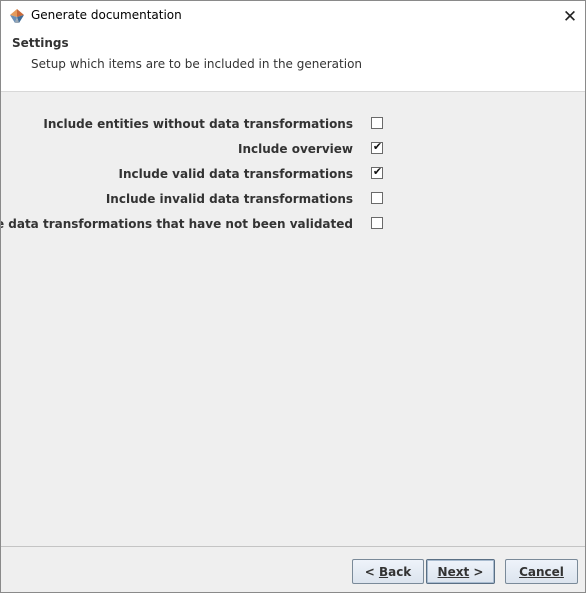  What do you see at coordinates (17, 16) in the screenshot?
I see `app-logo-icon` at bounding box center [17, 16].